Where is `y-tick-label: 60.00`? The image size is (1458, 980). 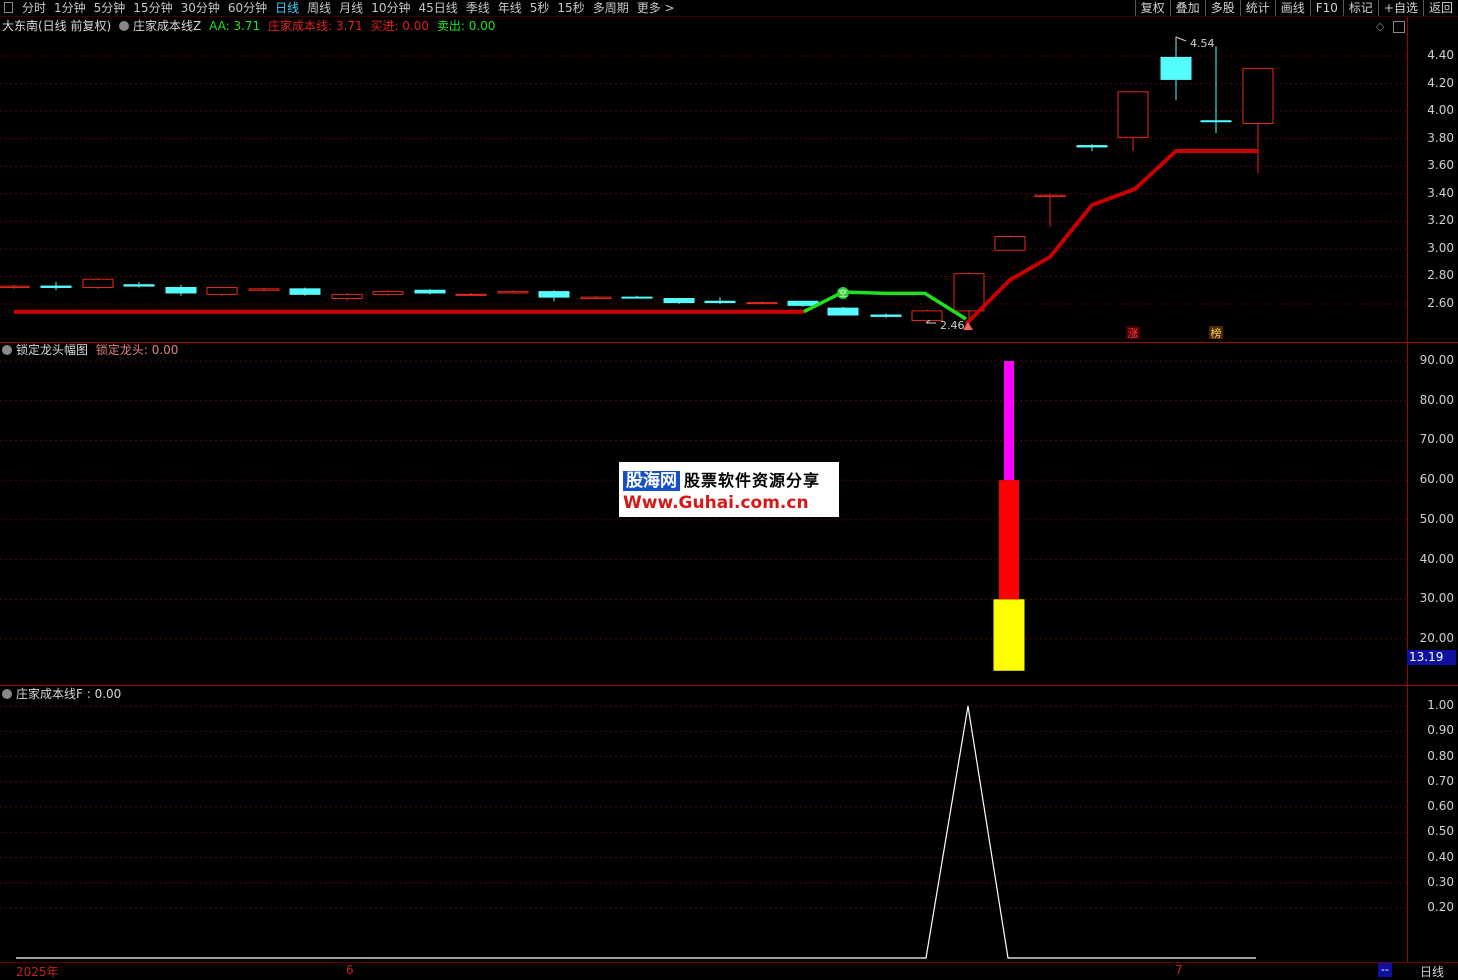 y-tick-label: 60.00 is located at coordinates (1436, 479).